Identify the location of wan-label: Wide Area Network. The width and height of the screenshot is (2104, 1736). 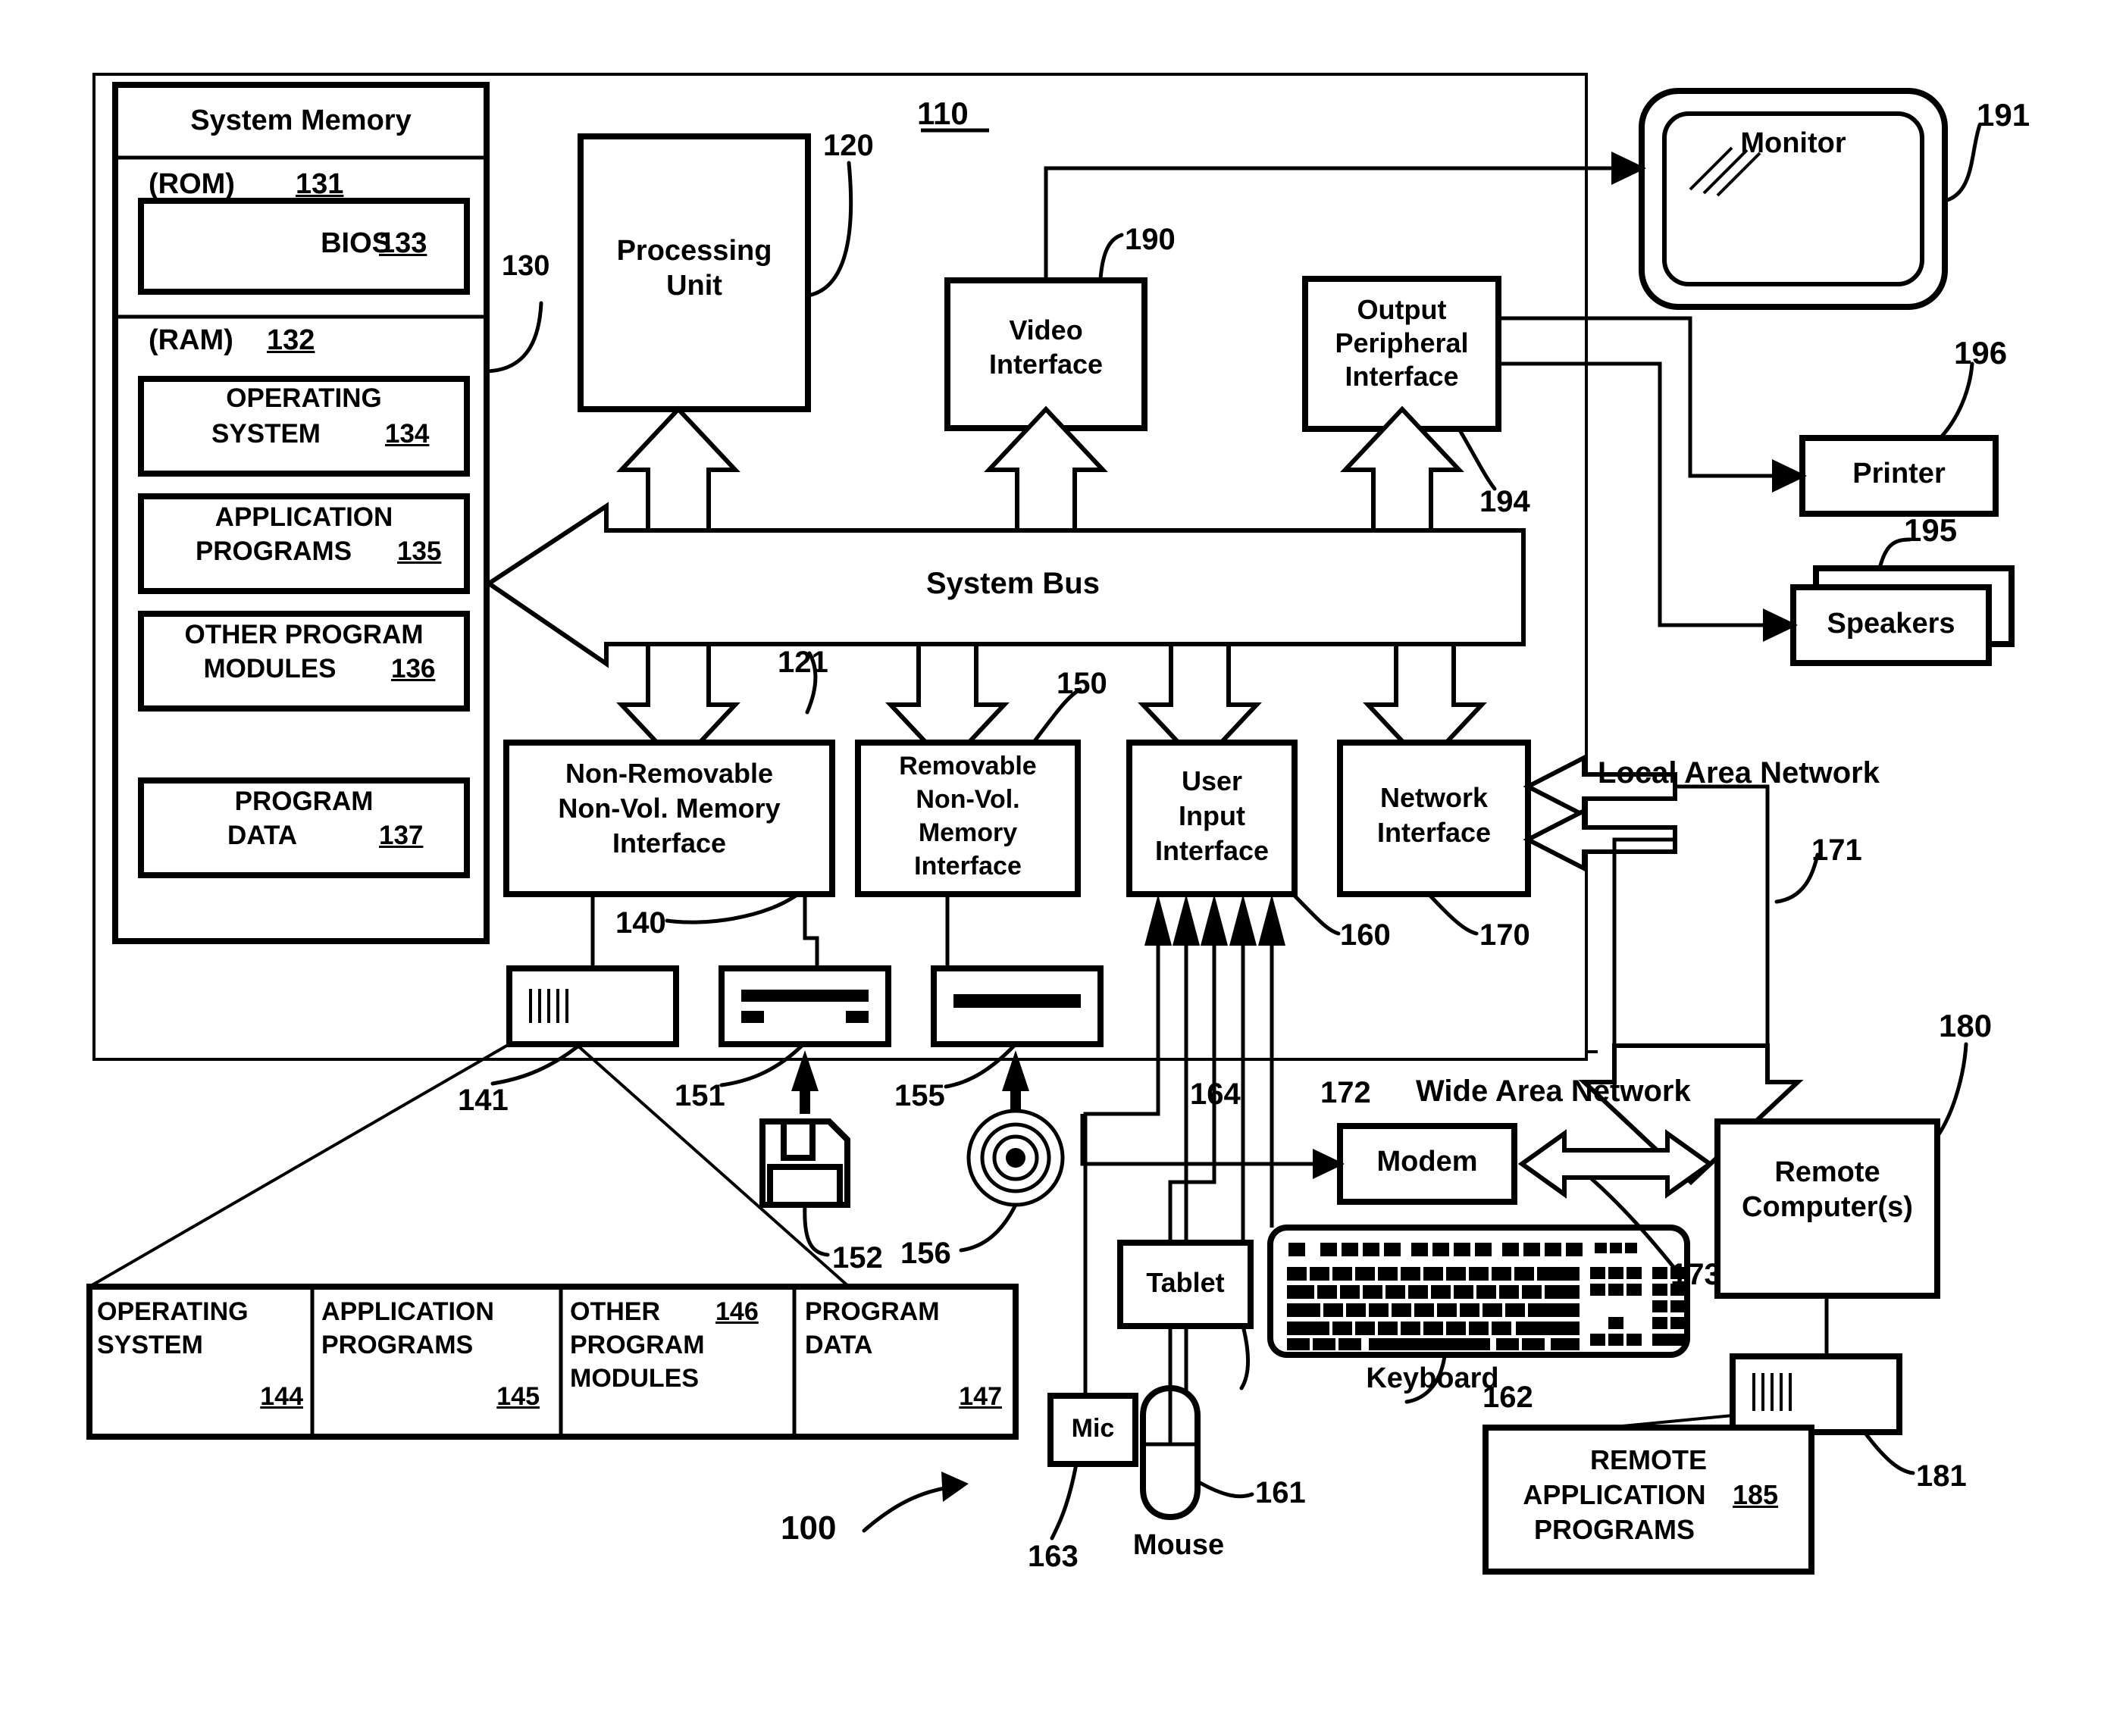
(1553, 1091).